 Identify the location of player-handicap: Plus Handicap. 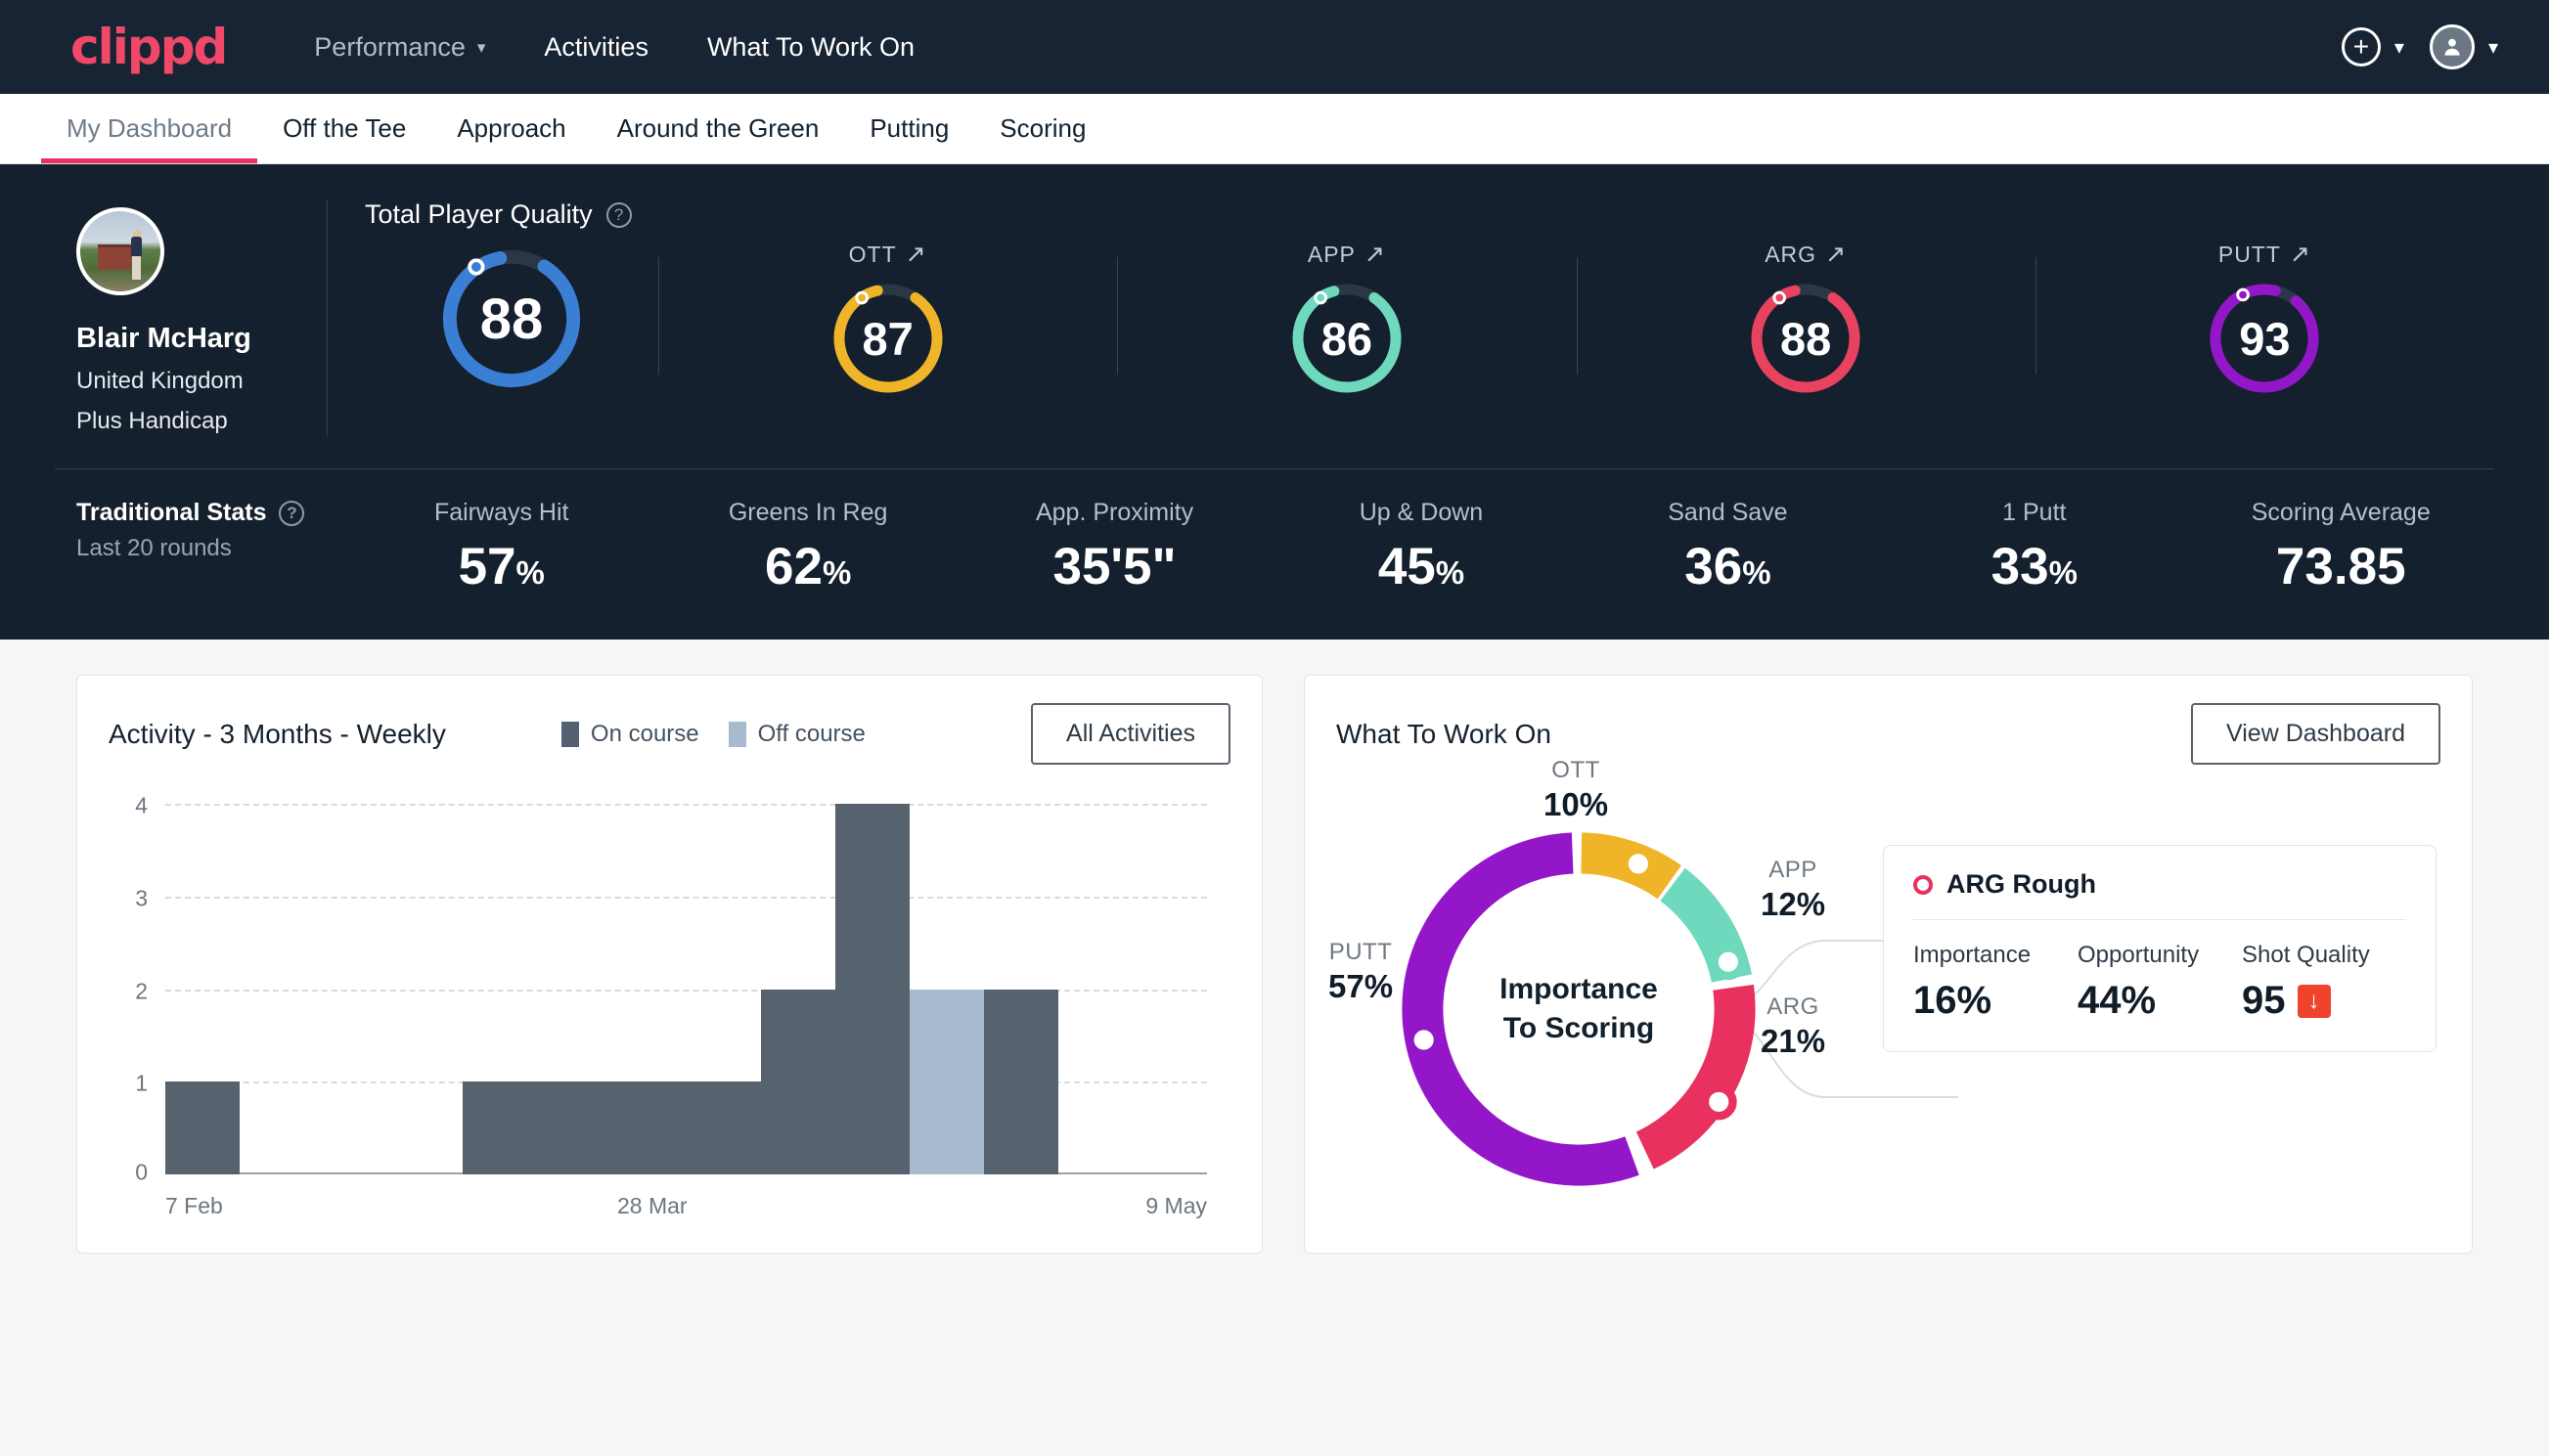
(152, 421).